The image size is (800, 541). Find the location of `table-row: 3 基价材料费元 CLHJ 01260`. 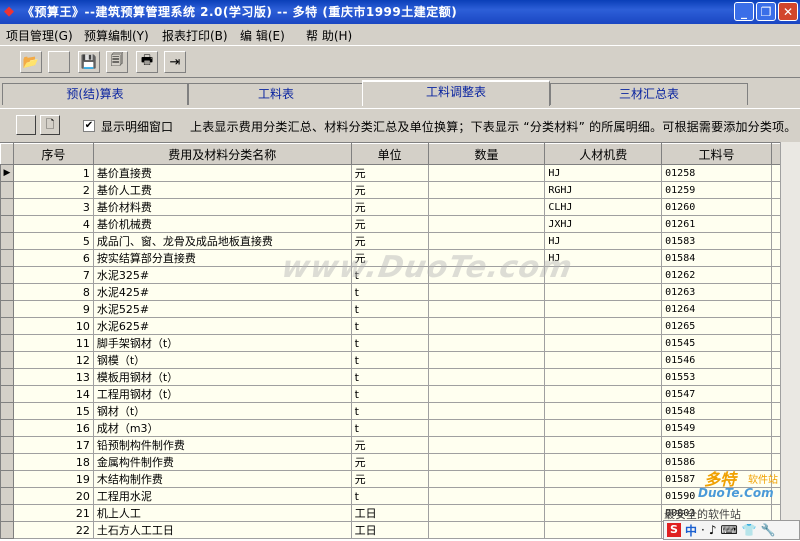

table-row: 3 基价材料费元 CLHJ 01260 is located at coordinates (400, 207).